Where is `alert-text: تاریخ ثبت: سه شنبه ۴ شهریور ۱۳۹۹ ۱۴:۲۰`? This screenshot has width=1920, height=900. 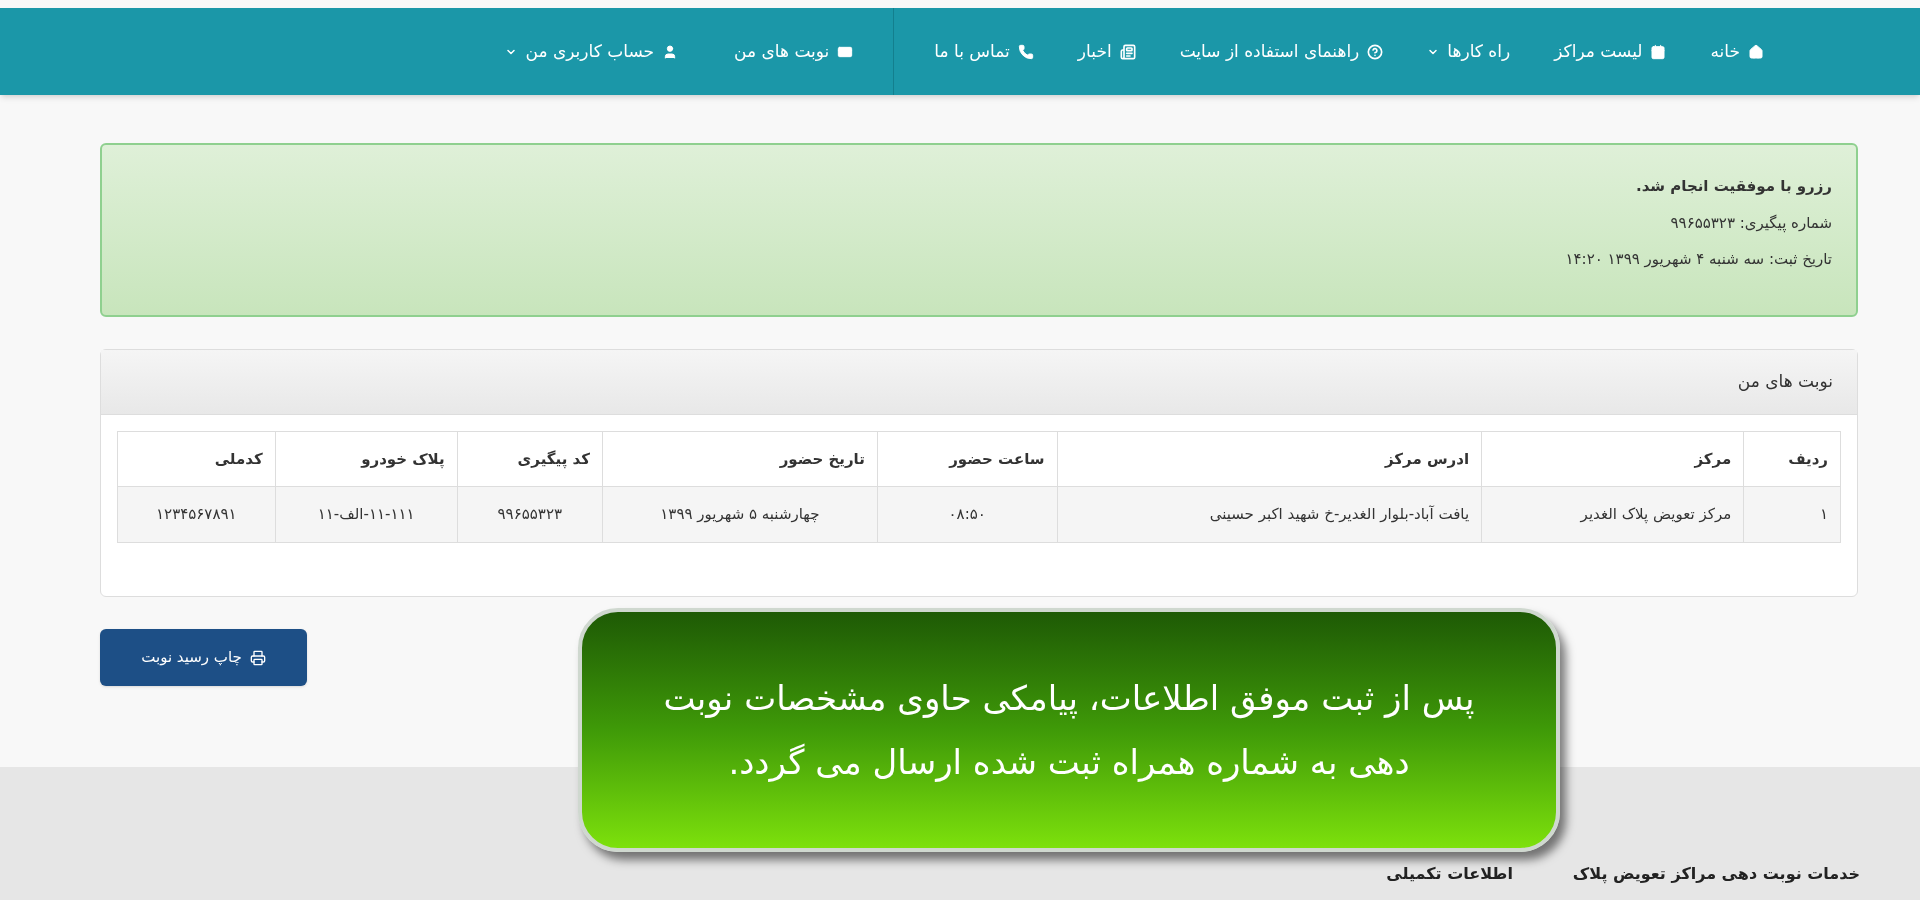 alert-text: تاریخ ثبت: سه شنبه ۴ شهریور ۱۳۹۹ ۱۴:۲۰ is located at coordinates (1698, 259).